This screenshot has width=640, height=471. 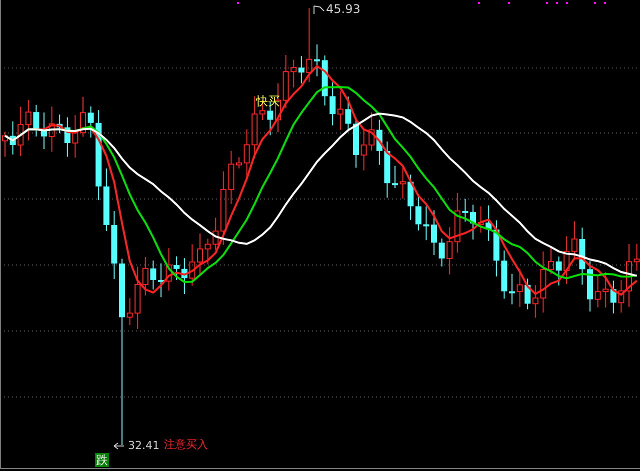 What do you see at coordinates (144, 445) in the screenshot?
I see `low-price-label: 32.41` at bounding box center [144, 445].